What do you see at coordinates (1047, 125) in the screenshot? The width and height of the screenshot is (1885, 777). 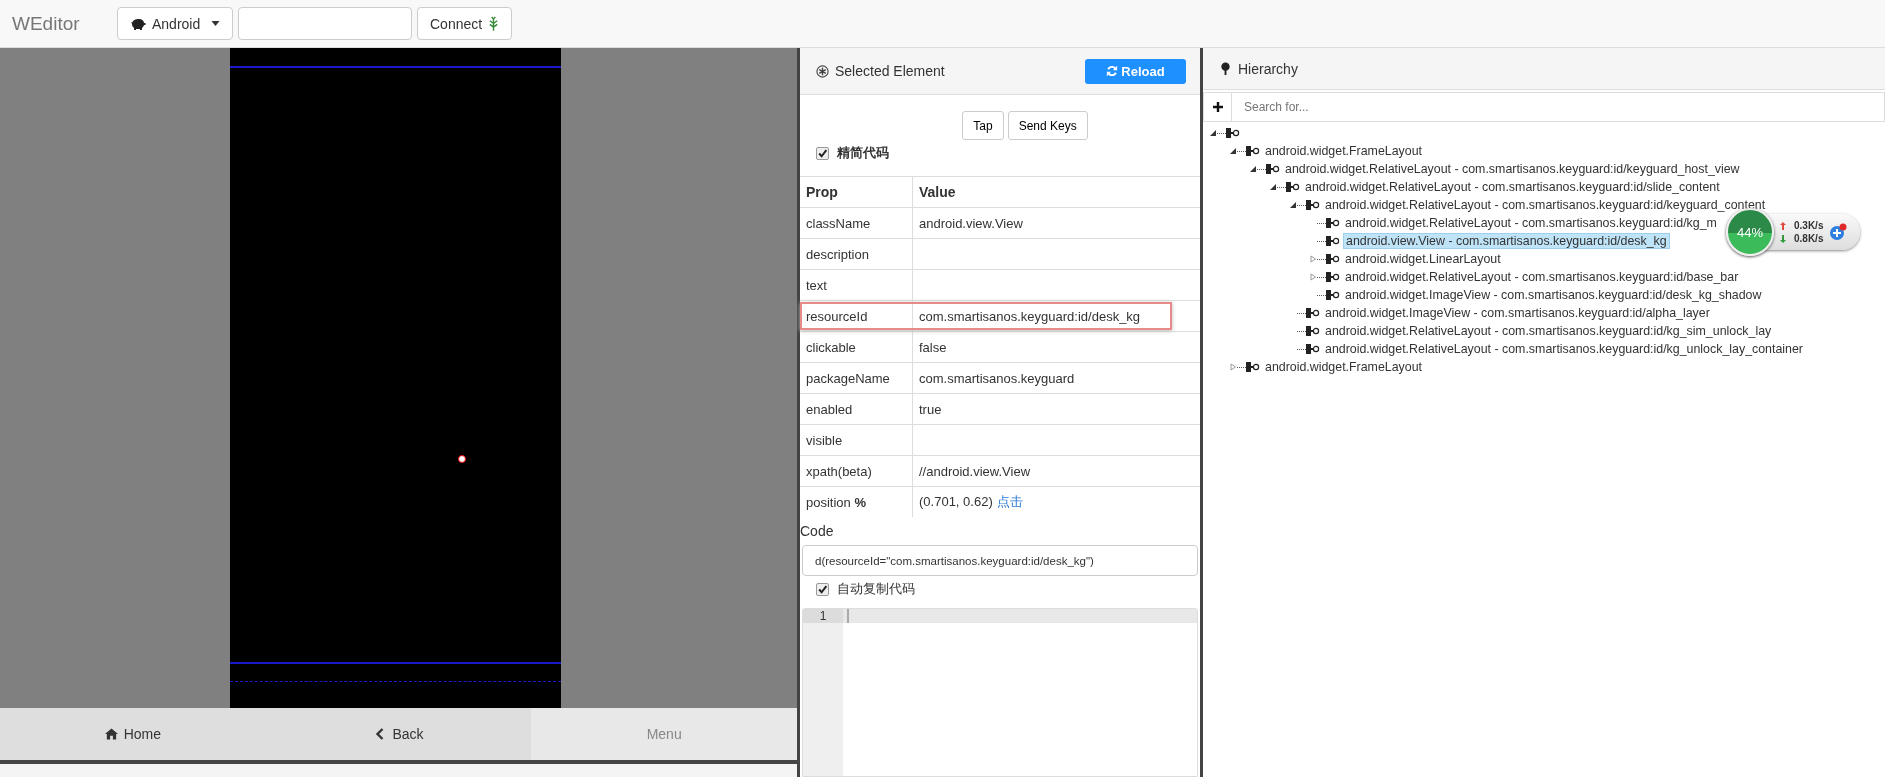 I see `action-button: Send Keys` at bounding box center [1047, 125].